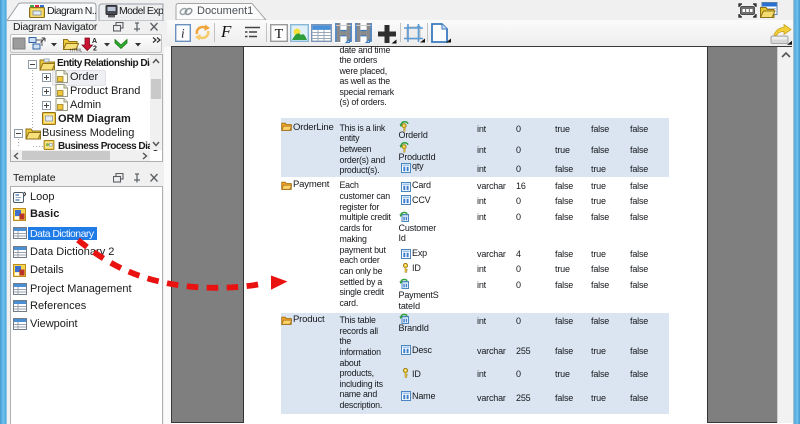 The width and height of the screenshot is (800, 424). What do you see at coordinates (94, 41) in the screenshot?
I see `svg-text: A` at bounding box center [94, 41].